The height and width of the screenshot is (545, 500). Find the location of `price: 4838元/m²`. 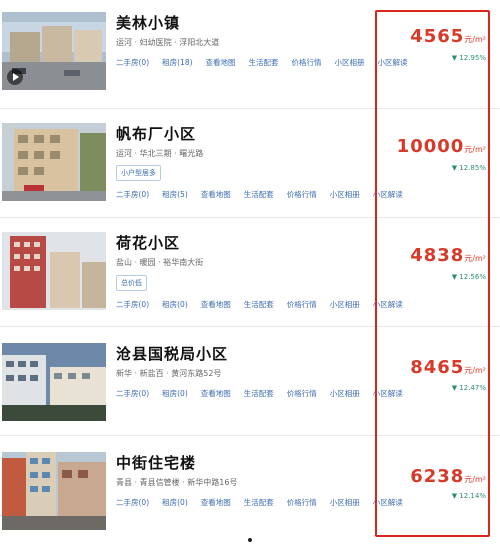

price: 4838元/m² is located at coordinates (448, 255).